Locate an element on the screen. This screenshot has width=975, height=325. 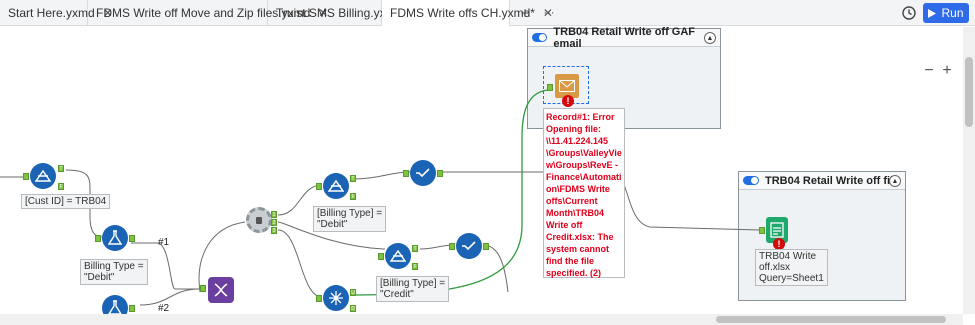
formula-annotation: Billing Type = "Debit" is located at coordinates (114, 272).